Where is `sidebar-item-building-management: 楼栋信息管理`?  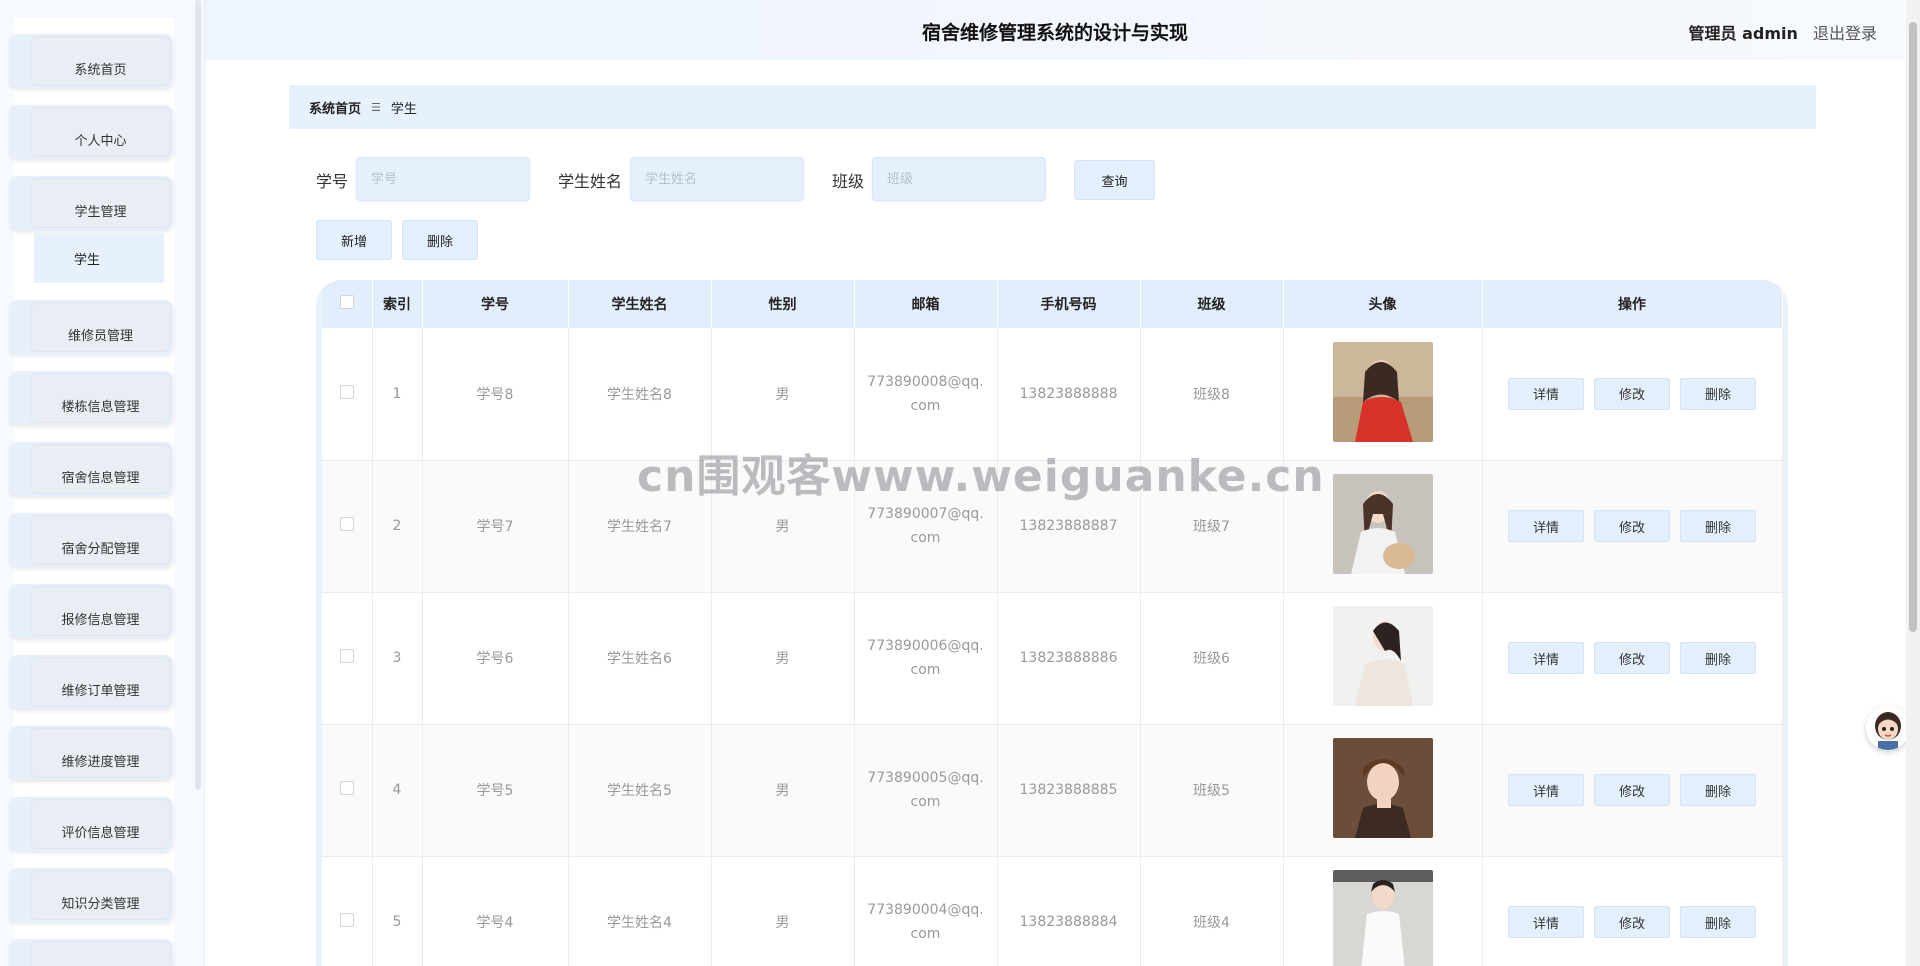
sidebar-item-building-management: 楼栋信息管理 is located at coordinates (91, 398).